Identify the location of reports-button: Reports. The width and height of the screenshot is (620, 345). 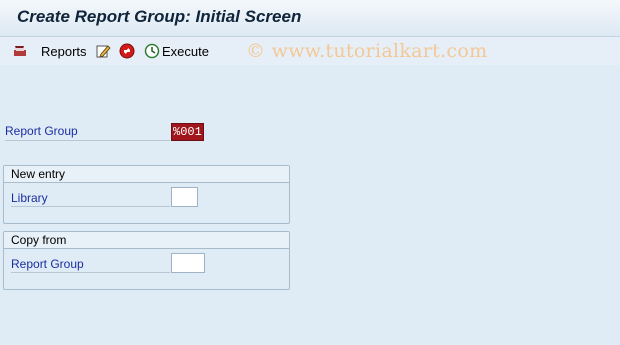
(49, 51).